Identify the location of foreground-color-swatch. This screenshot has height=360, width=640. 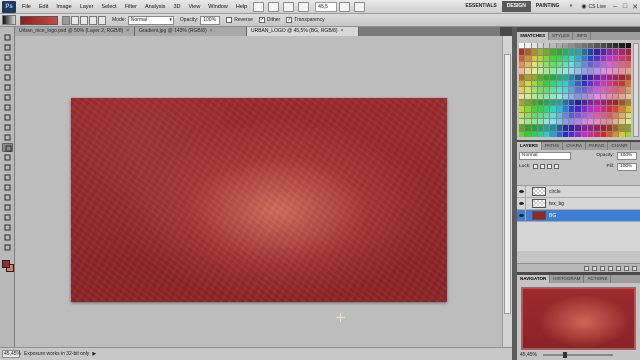
(6, 264).